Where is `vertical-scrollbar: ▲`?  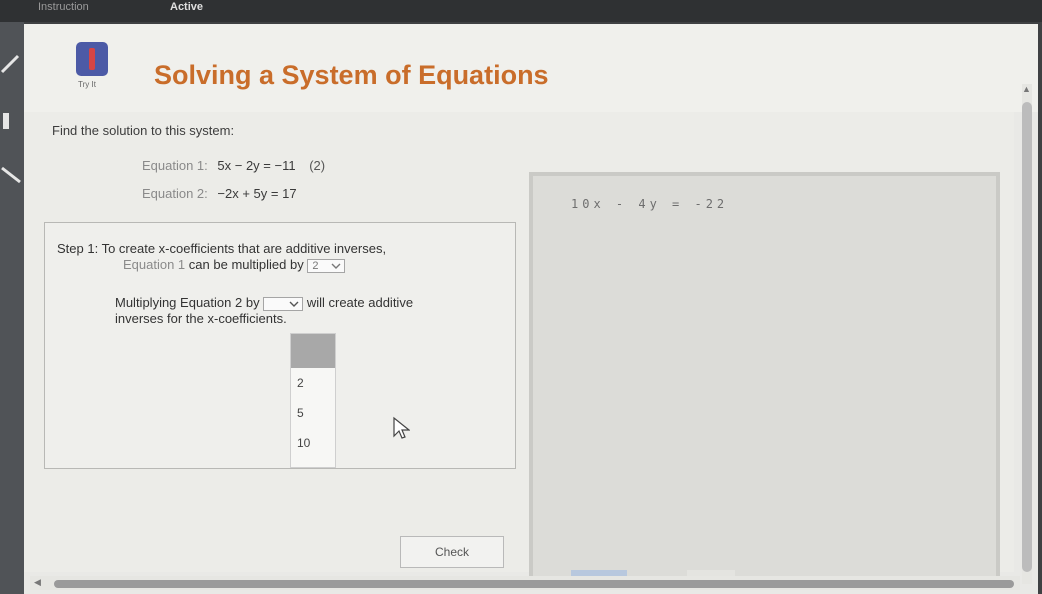 vertical-scrollbar: ▲ is located at coordinates (1027, 334).